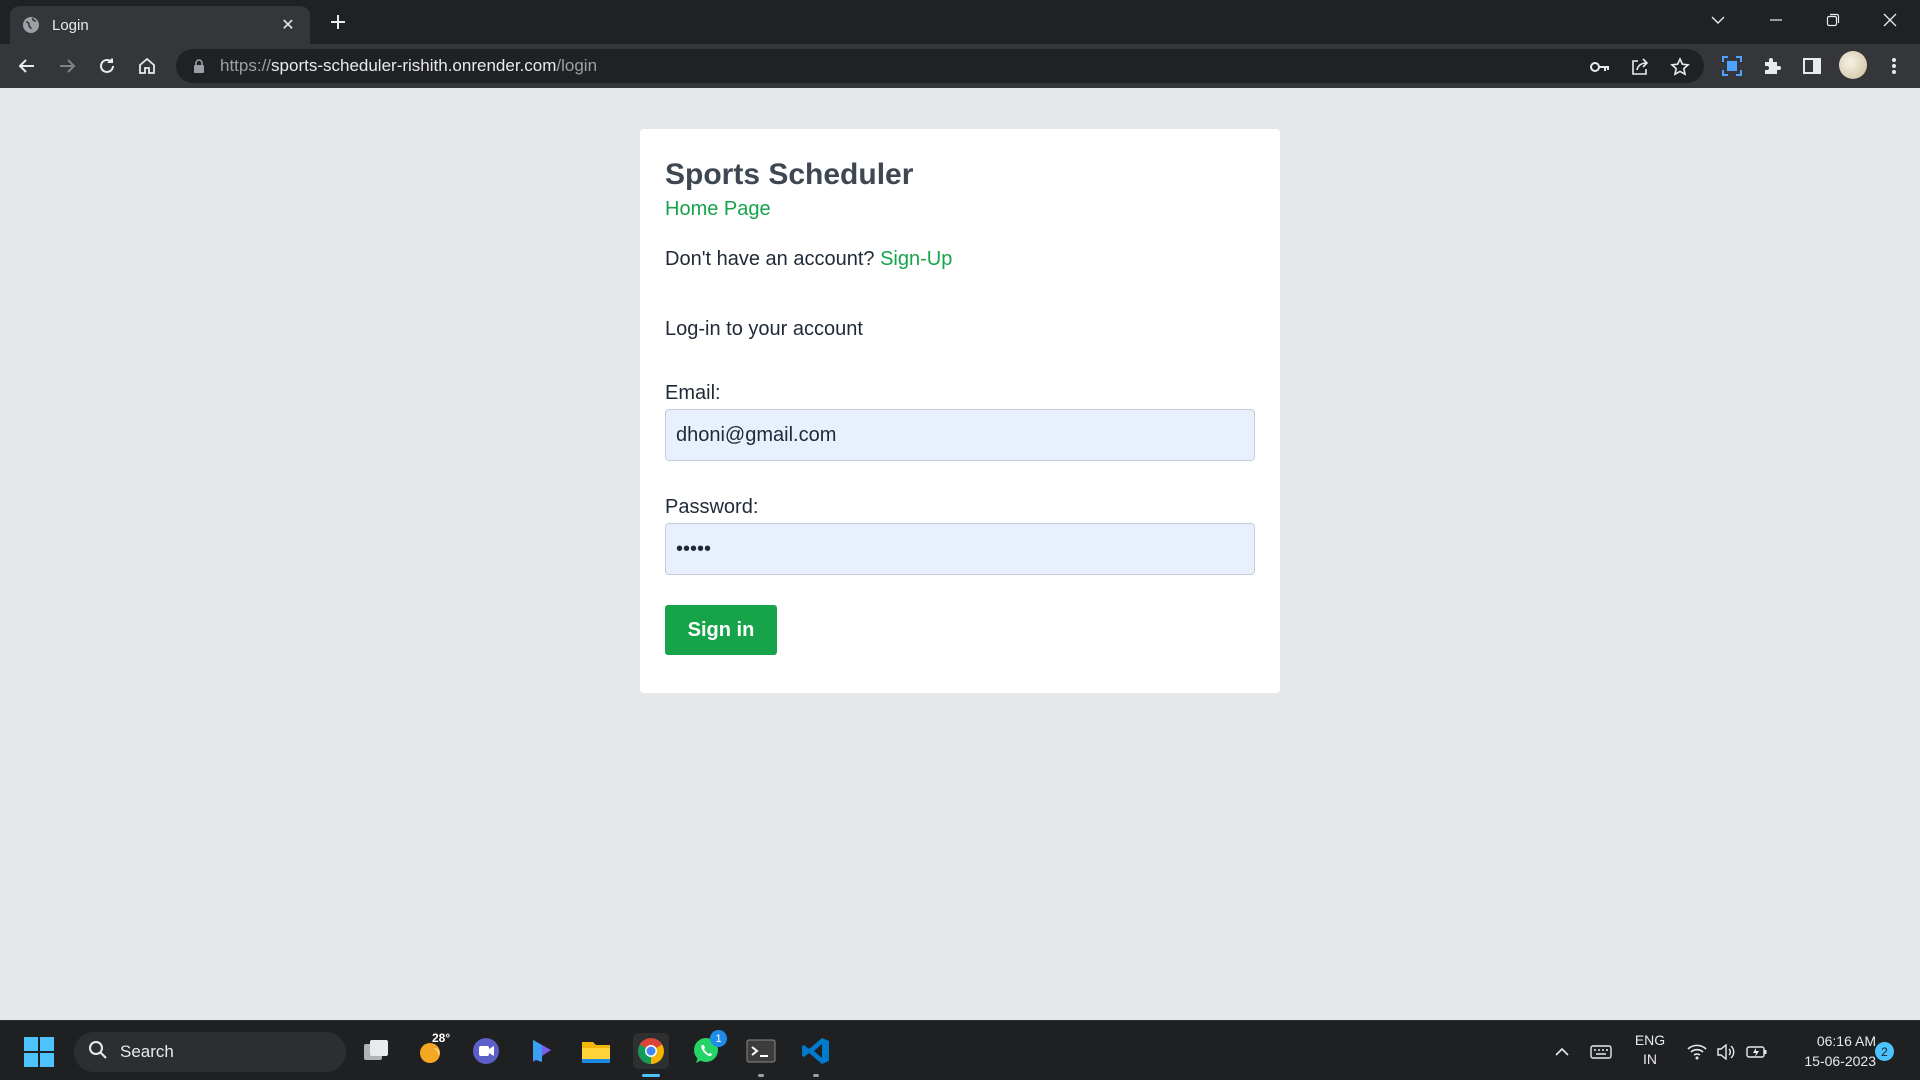 Image resolution: width=1920 pixels, height=1080 pixels. Describe the element at coordinates (651, 1055) in the screenshot. I see `chrome-icon` at that location.